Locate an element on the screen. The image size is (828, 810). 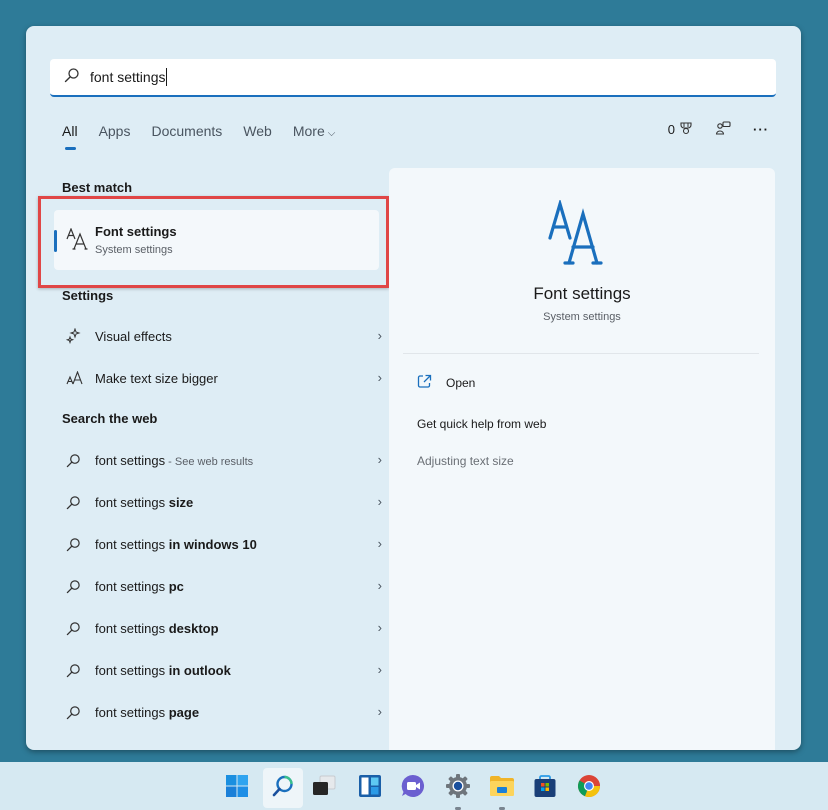
toolbar-right: 0 ··· is located at coordinates (718, 129).